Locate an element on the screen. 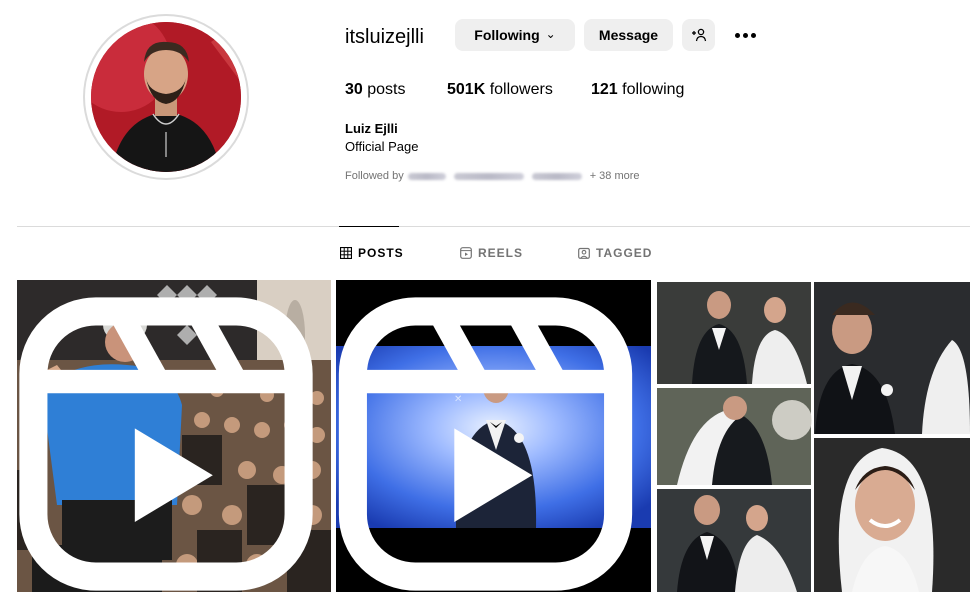 The height and width of the screenshot is (592, 980). message-button: Message is located at coordinates (628, 35).